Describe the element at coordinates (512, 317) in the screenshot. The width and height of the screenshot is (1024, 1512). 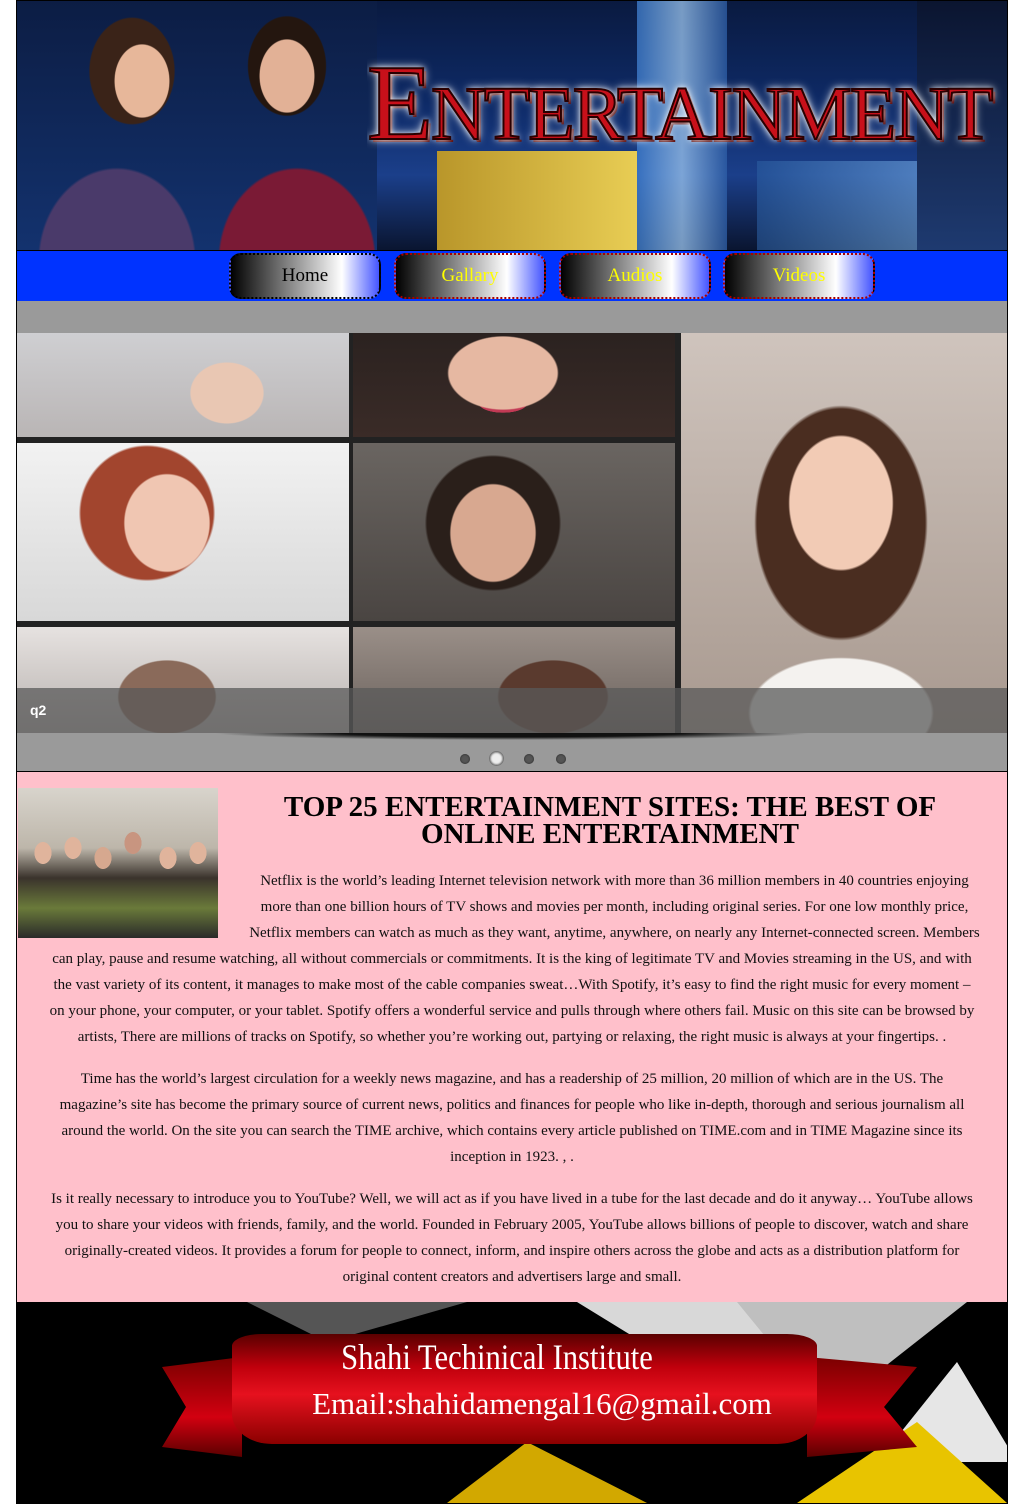
I see `slider-top-bar` at that location.